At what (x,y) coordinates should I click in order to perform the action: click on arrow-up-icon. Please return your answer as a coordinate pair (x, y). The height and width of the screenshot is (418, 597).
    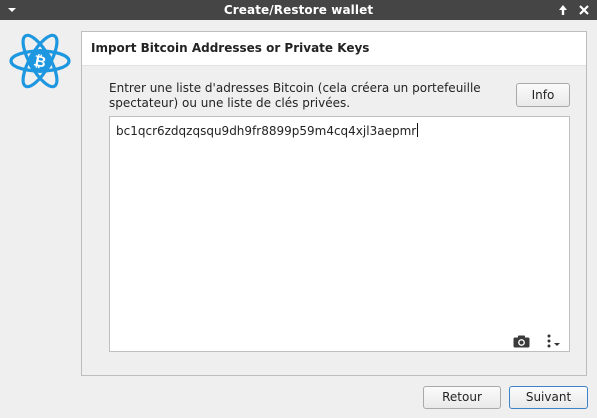
    Looking at the image, I should click on (563, 10).